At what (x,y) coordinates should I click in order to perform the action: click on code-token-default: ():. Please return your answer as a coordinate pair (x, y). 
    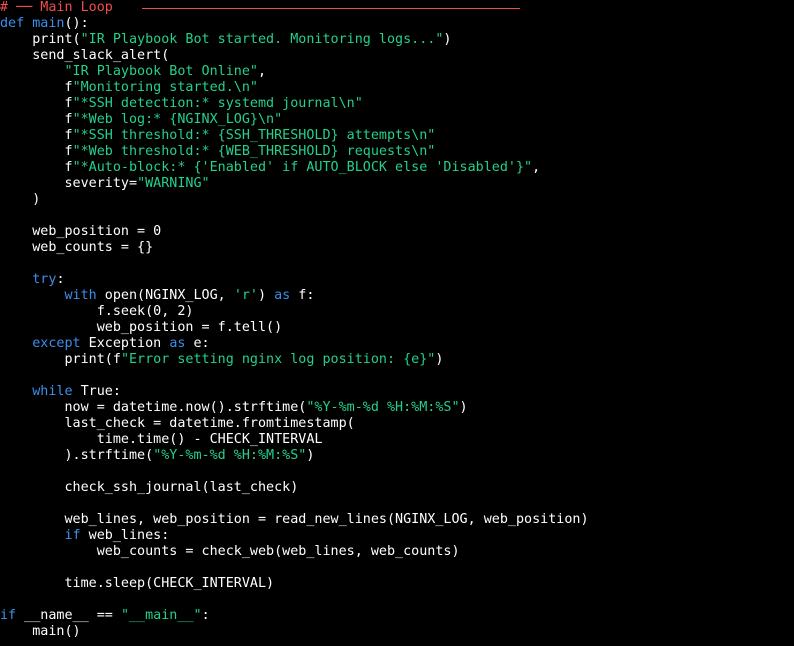
    Looking at the image, I should click on (76, 23).